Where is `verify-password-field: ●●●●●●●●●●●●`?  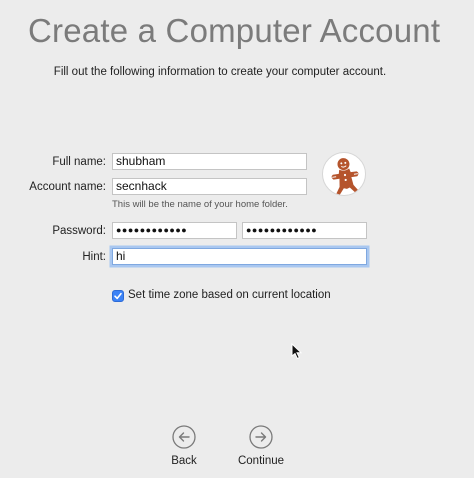
verify-password-field: ●●●●●●●●●●●● is located at coordinates (304, 230).